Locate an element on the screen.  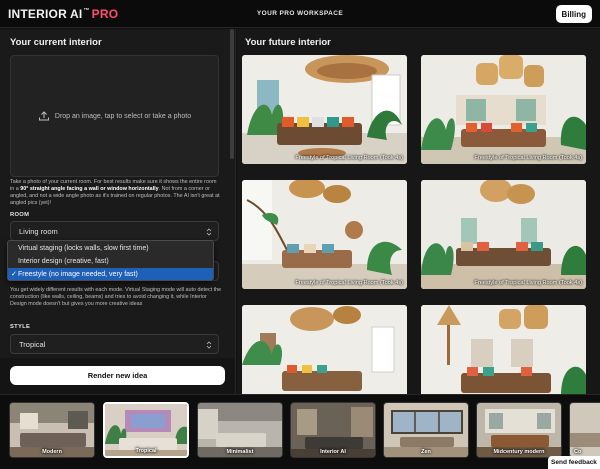
render-bar: Render new idea is located at coordinates (117, 376).